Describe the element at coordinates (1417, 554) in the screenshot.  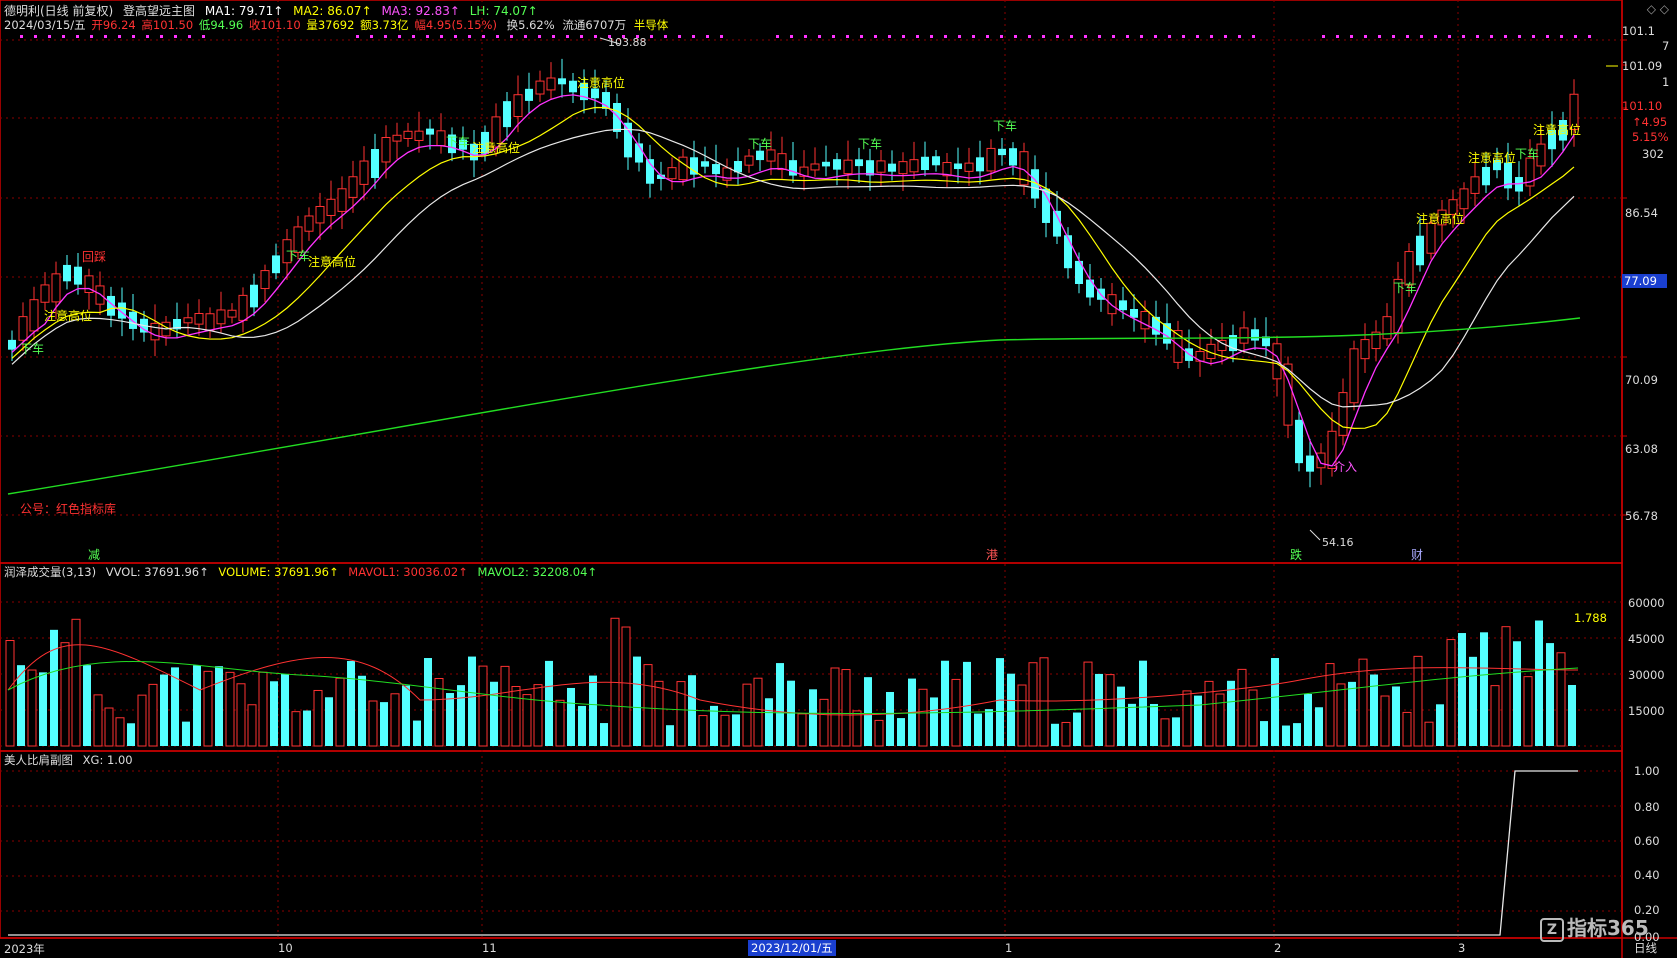
I see `event-marker-4: 财` at that location.